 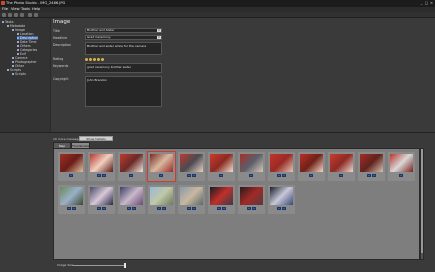 What do you see at coordinates (431, 3) in the screenshot?
I see `close-button: ×` at bounding box center [431, 3].